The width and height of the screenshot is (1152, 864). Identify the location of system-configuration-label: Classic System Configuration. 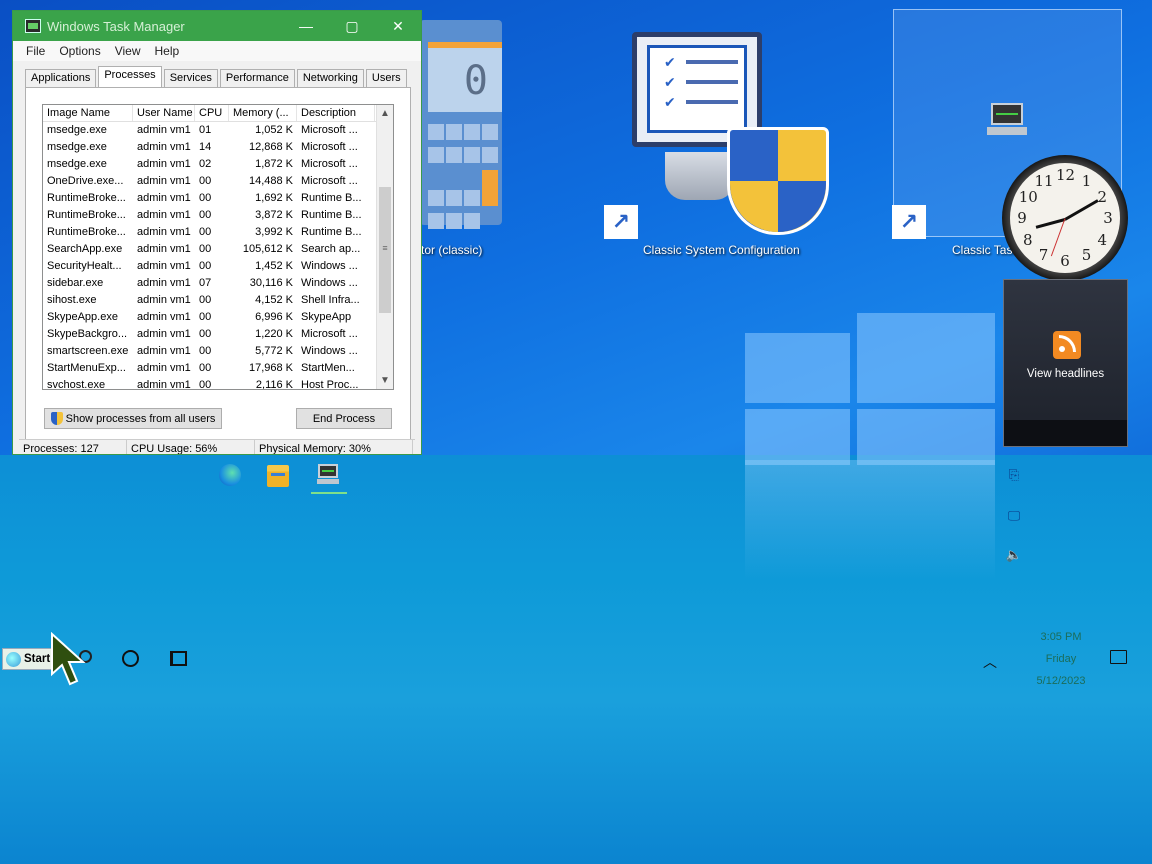
(721, 250).